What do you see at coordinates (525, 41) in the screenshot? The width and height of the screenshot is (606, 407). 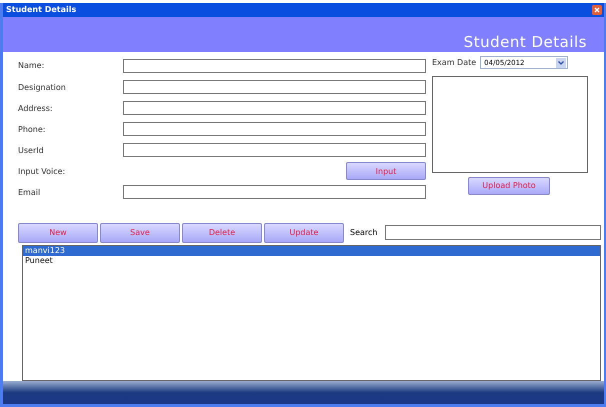 I see `header-title: Student Details` at bounding box center [525, 41].